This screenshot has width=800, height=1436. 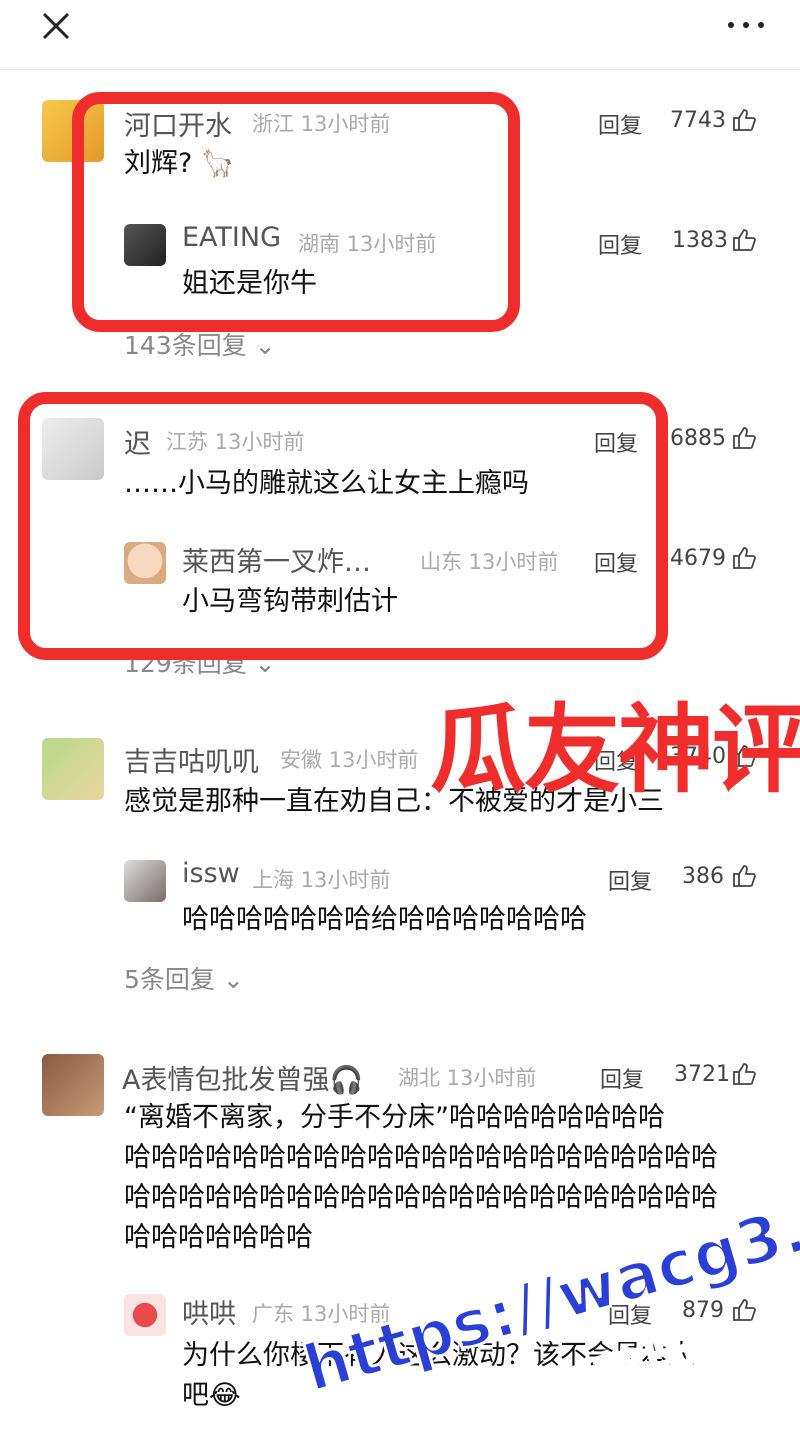 What do you see at coordinates (191, 759) in the screenshot?
I see `comment-username: 吉吉咕叽叽` at bounding box center [191, 759].